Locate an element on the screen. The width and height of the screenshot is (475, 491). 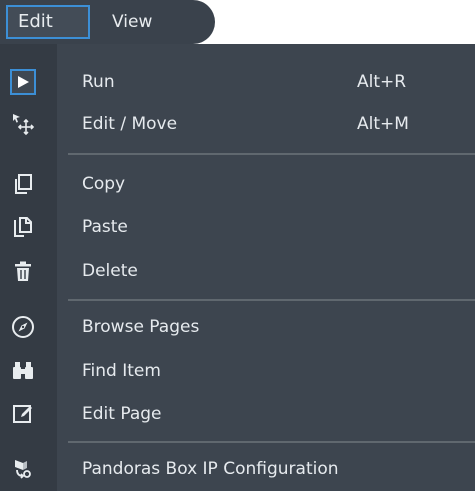
network-config-icon is located at coordinates (23, 469).